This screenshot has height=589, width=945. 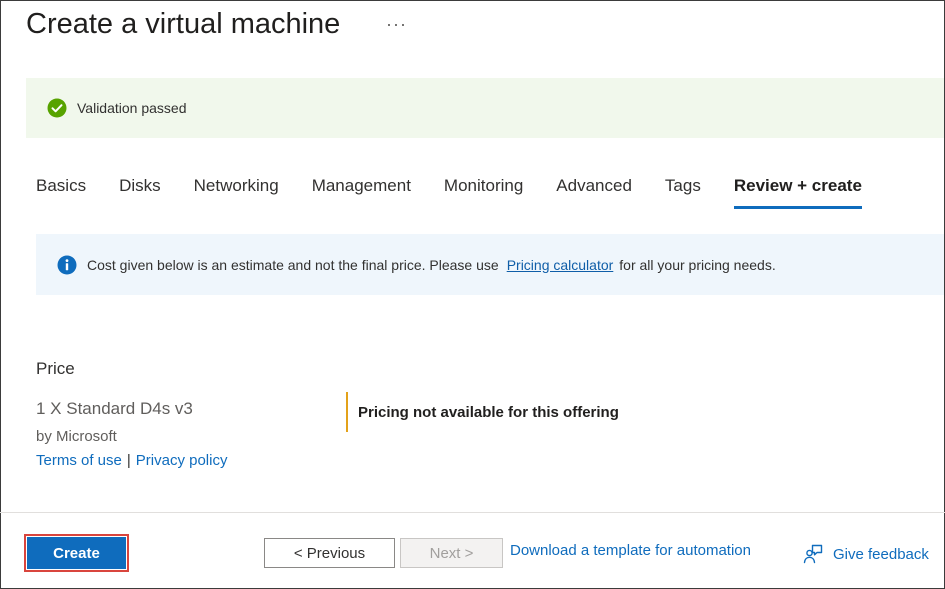 I want to click on pricing-note: Pricing not available for this offering, so click(x=482, y=412).